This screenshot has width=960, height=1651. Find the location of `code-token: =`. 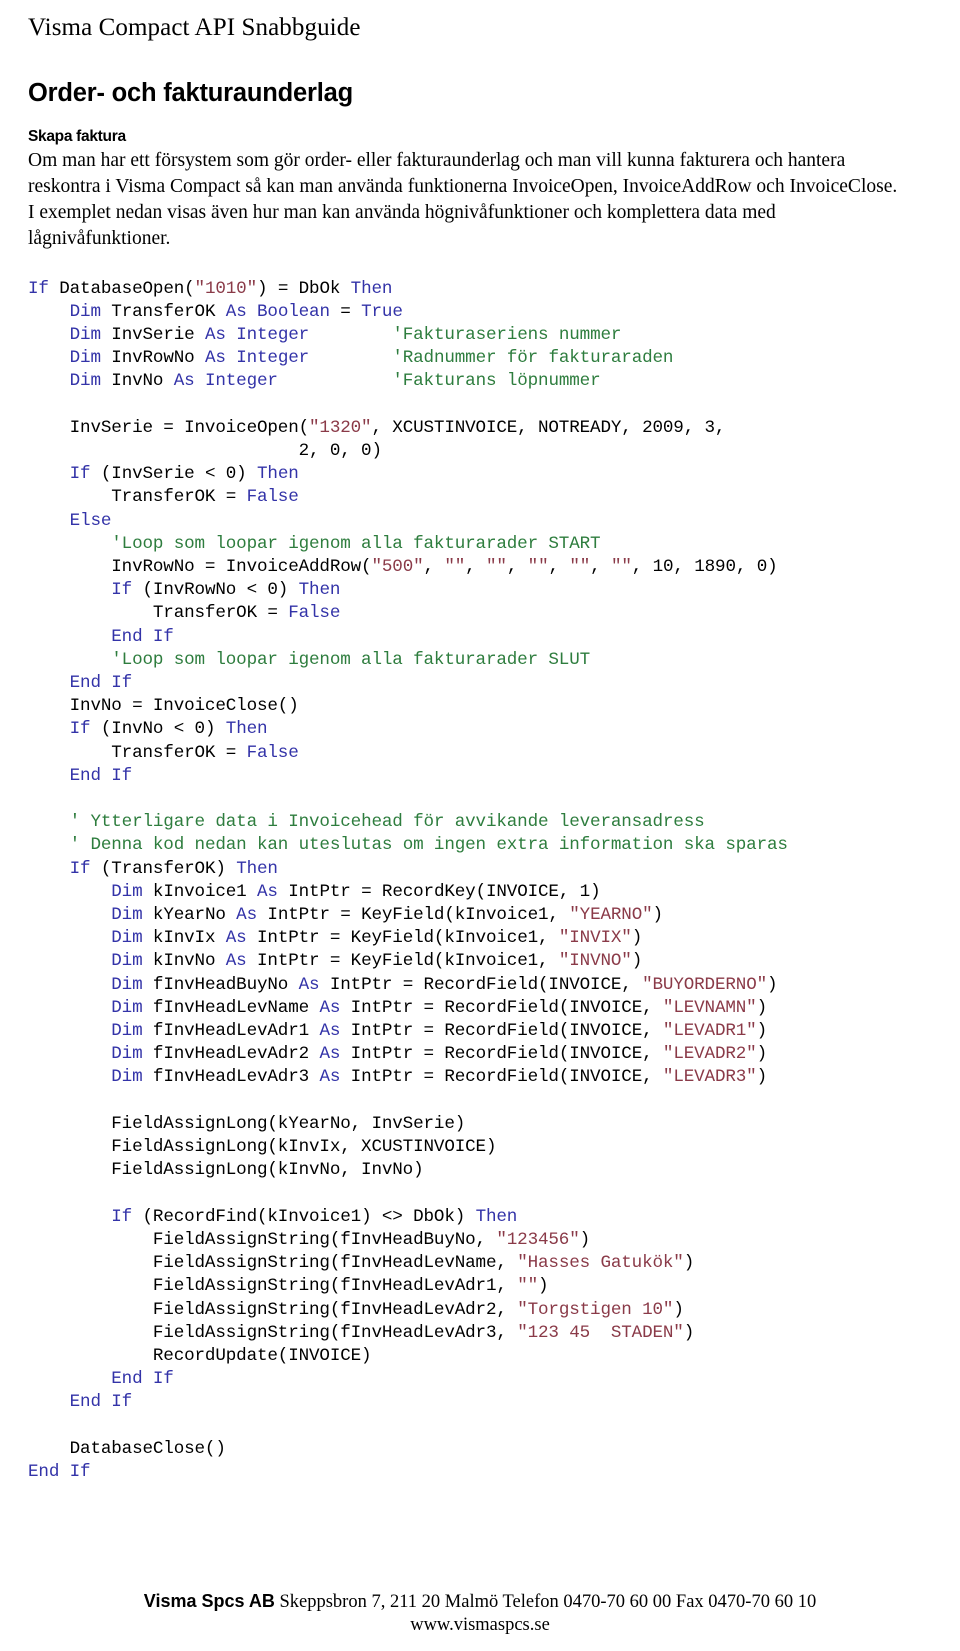

code-token: = is located at coordinates (345, 311).